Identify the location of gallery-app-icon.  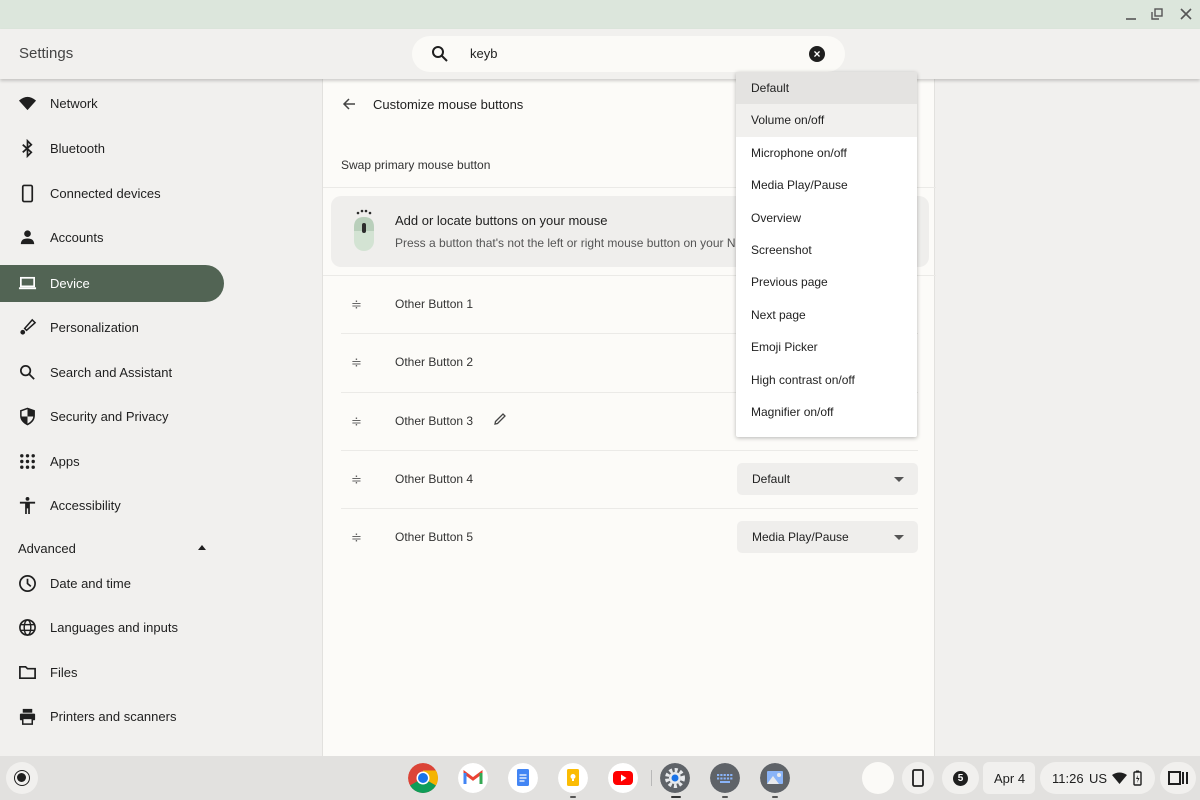
(775, 778).